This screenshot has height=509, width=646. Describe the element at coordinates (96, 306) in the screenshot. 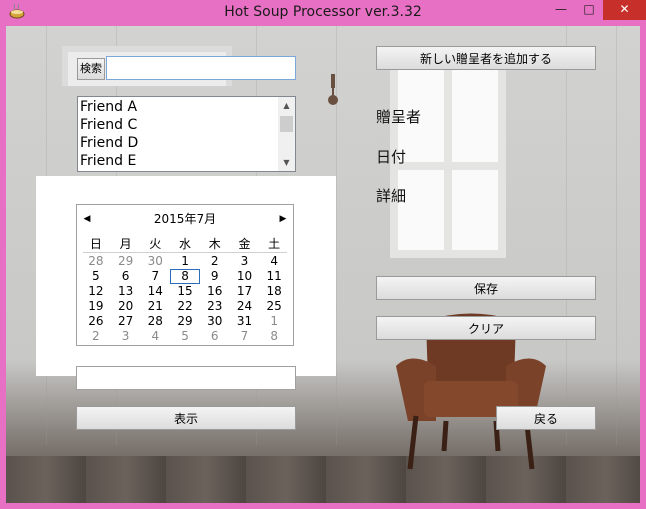

I see `calendar-day: 19` at that location.